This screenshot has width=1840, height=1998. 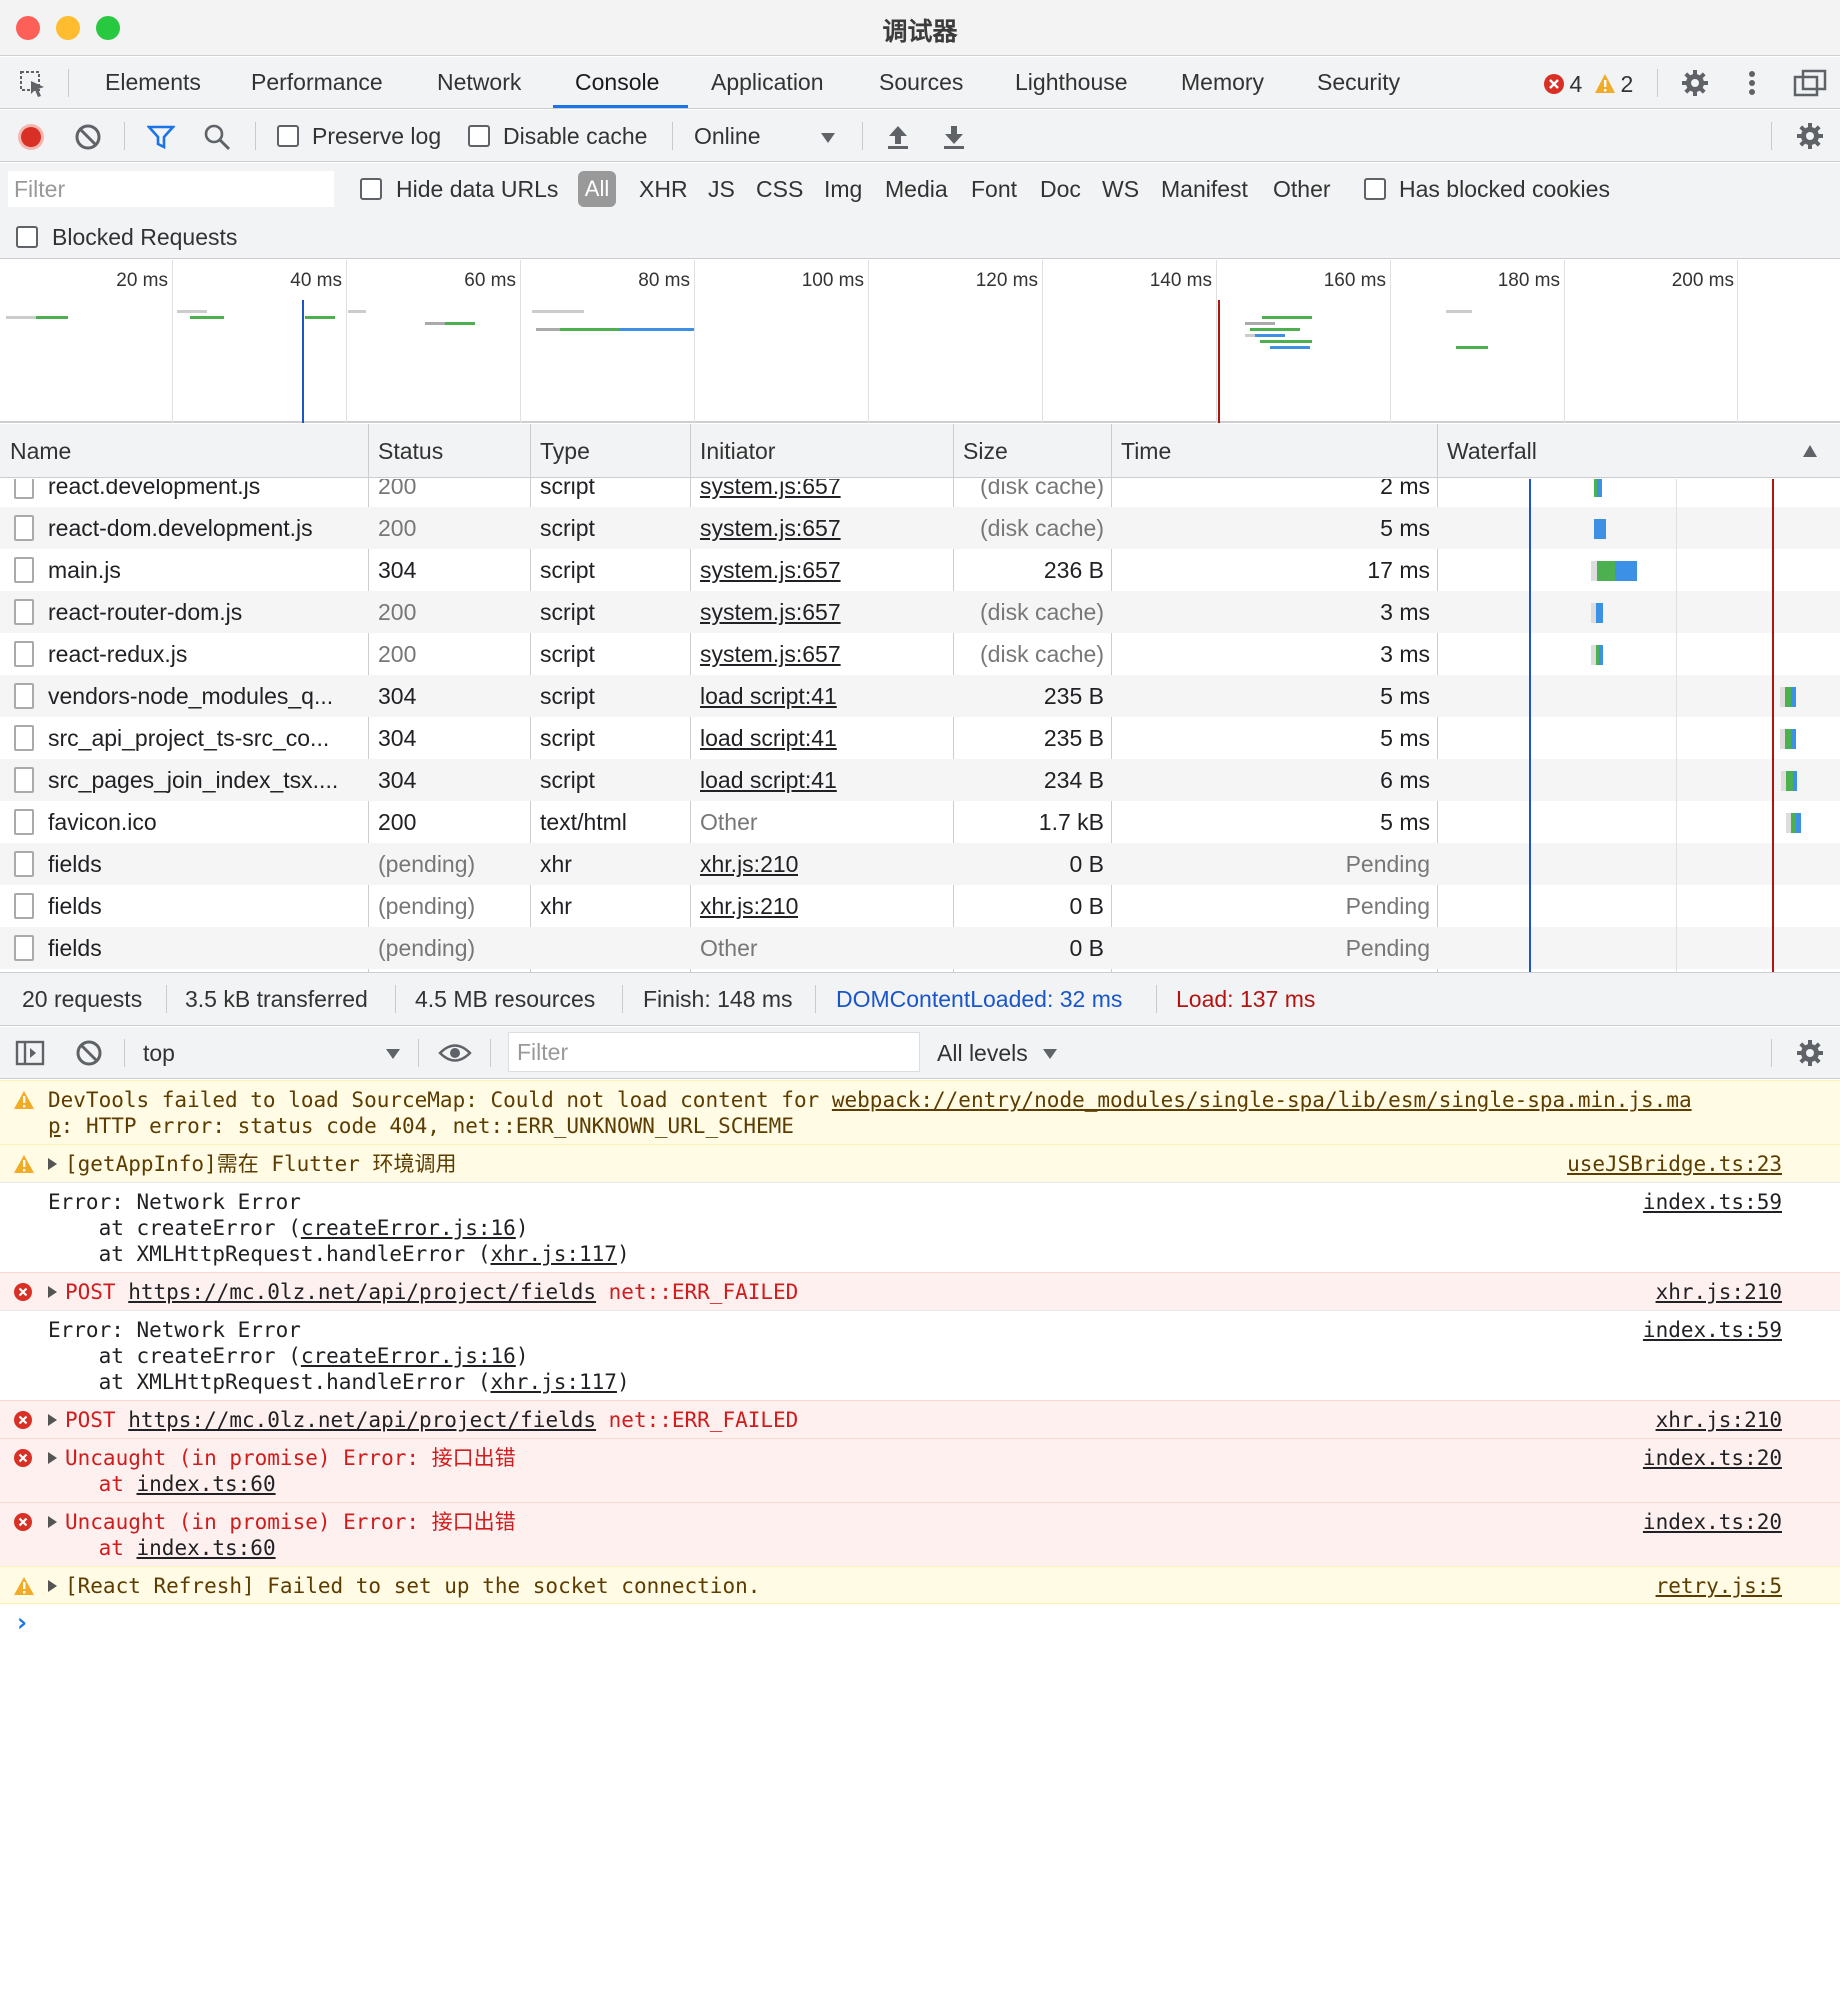 I want to click on column-header-size: Size, so click(x=985, y=451).